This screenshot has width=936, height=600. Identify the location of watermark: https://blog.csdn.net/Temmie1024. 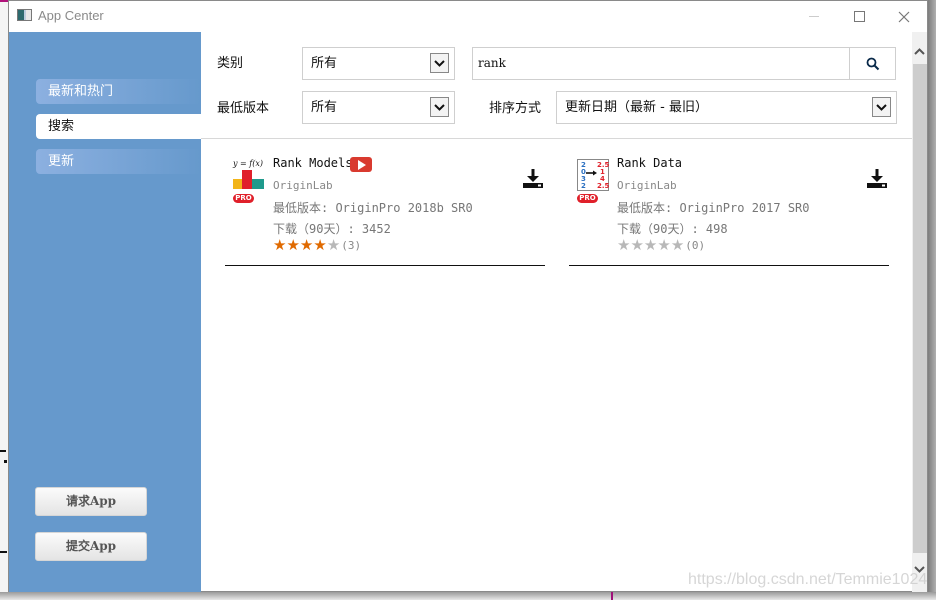
(808, 579).